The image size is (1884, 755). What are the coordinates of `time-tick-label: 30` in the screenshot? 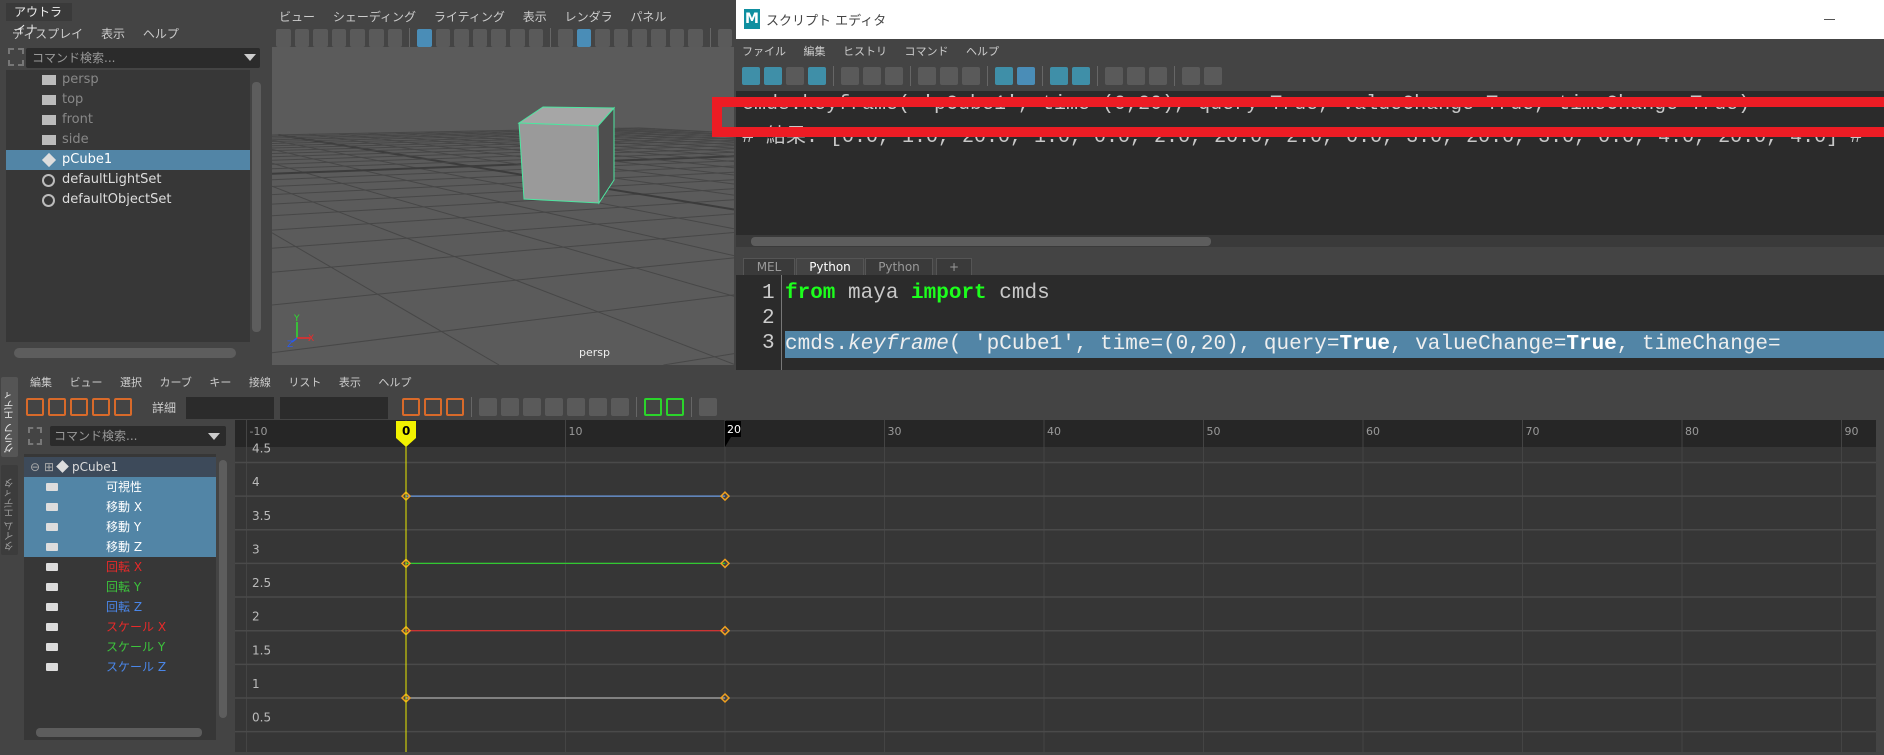 It's located at (895, 431).